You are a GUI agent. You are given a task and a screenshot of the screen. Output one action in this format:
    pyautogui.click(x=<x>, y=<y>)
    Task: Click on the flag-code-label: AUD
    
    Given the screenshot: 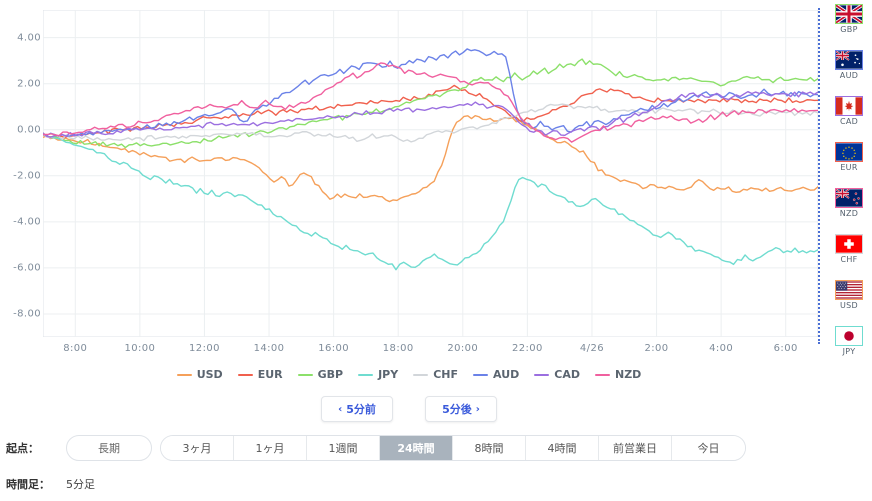 What is the action you would take?
    pyautogui.click(x=849, y=75)
    